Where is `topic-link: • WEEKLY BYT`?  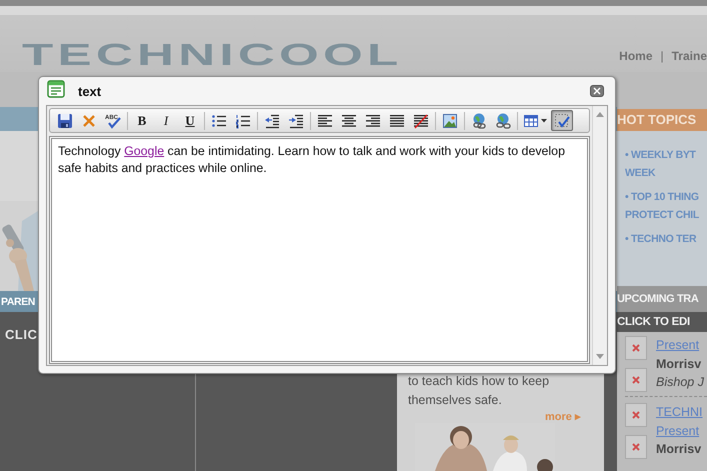 topic-link: • WEEKLY BYT is located at coordinates (666, 155).